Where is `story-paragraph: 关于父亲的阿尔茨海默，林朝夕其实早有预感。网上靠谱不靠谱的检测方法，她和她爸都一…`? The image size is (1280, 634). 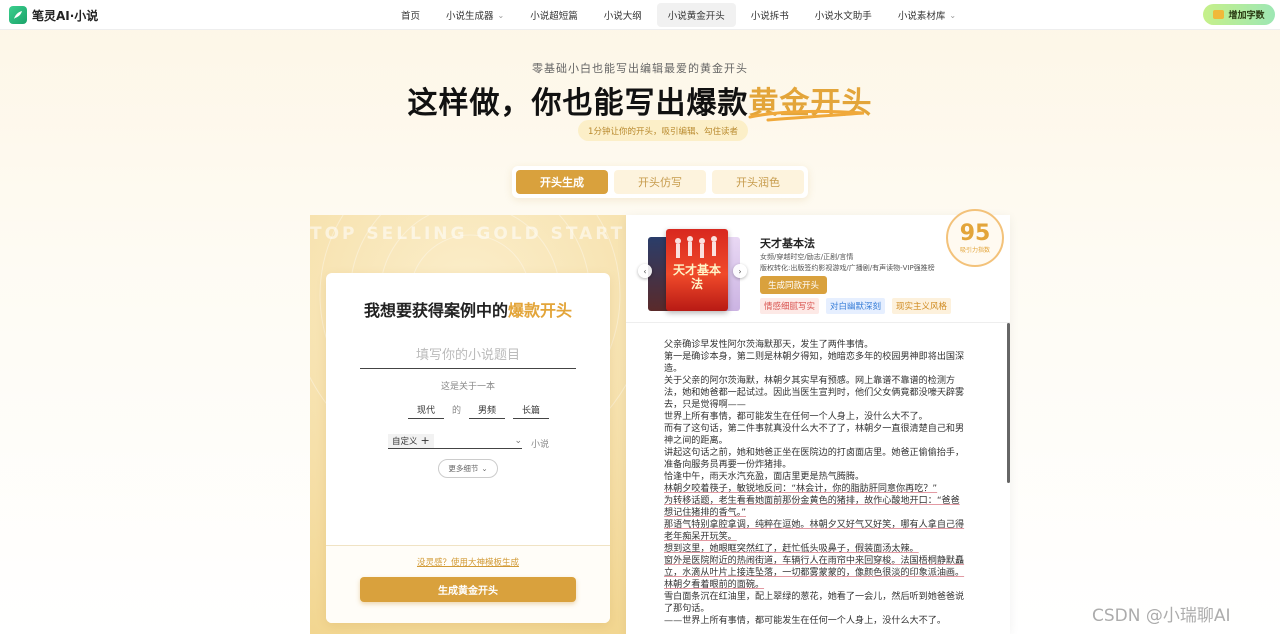 story-paragraph: 关于父亲的阿尔茨海默，林朝夕其实早有预感。网上靠谱不靠谱的检测方法，她和她爸都一… is located at coordinates (814, 393).